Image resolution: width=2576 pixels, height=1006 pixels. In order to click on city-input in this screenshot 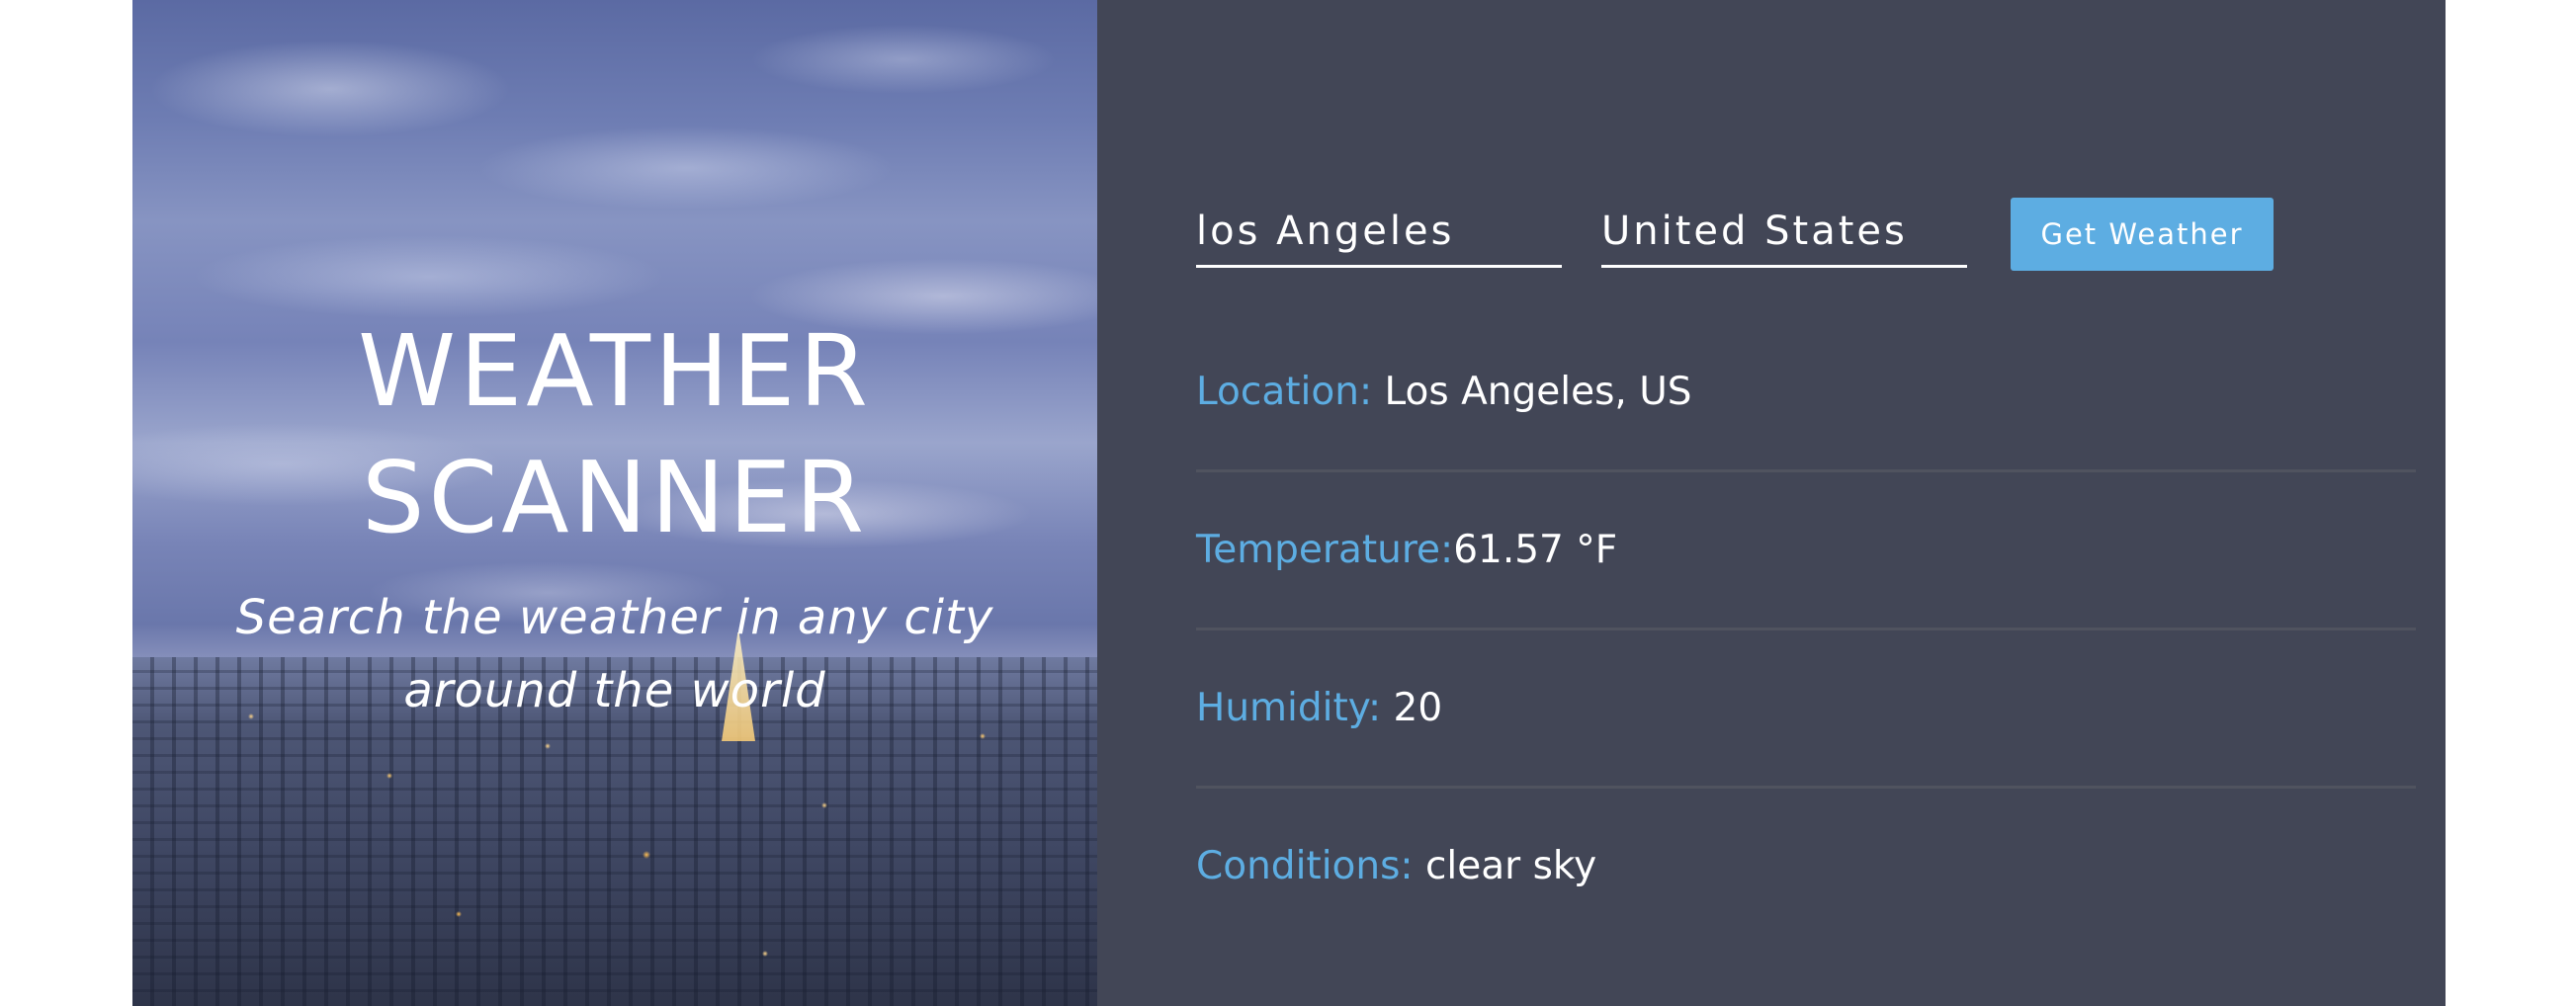, I will do `click(1379, 233)`.